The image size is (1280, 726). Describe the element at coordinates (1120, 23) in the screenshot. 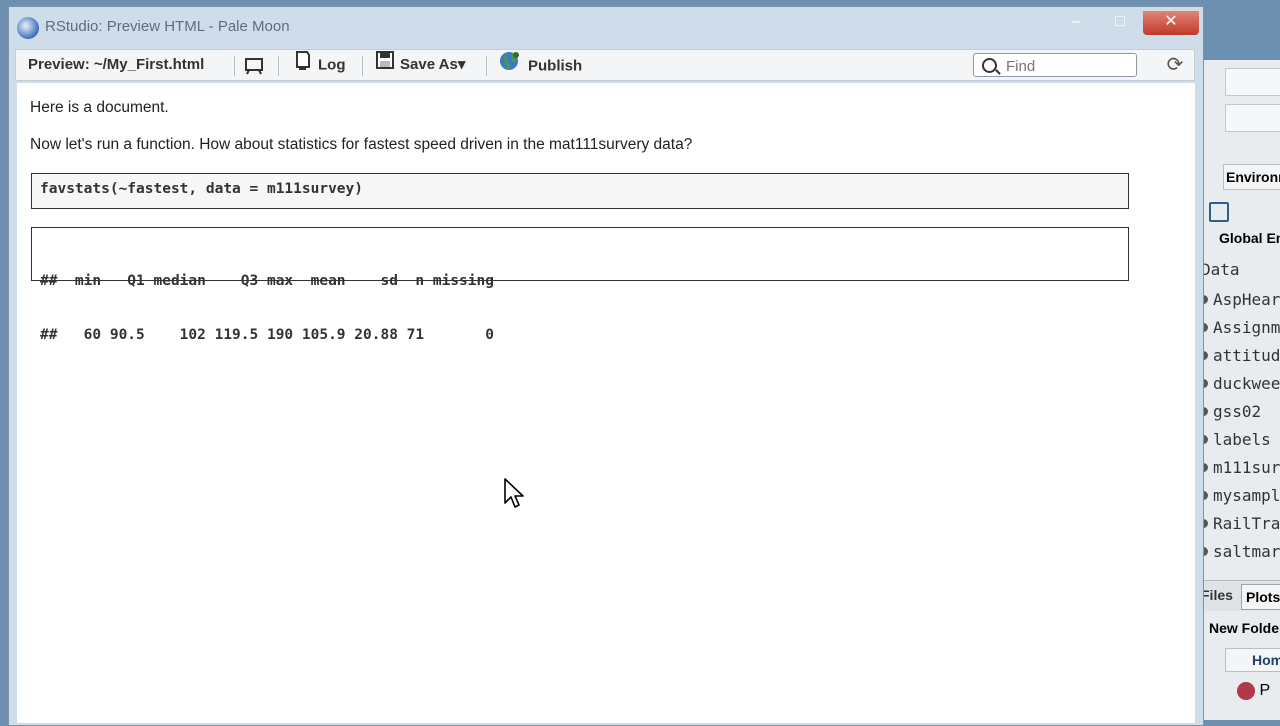

I see `maximize-button: □` at that location.